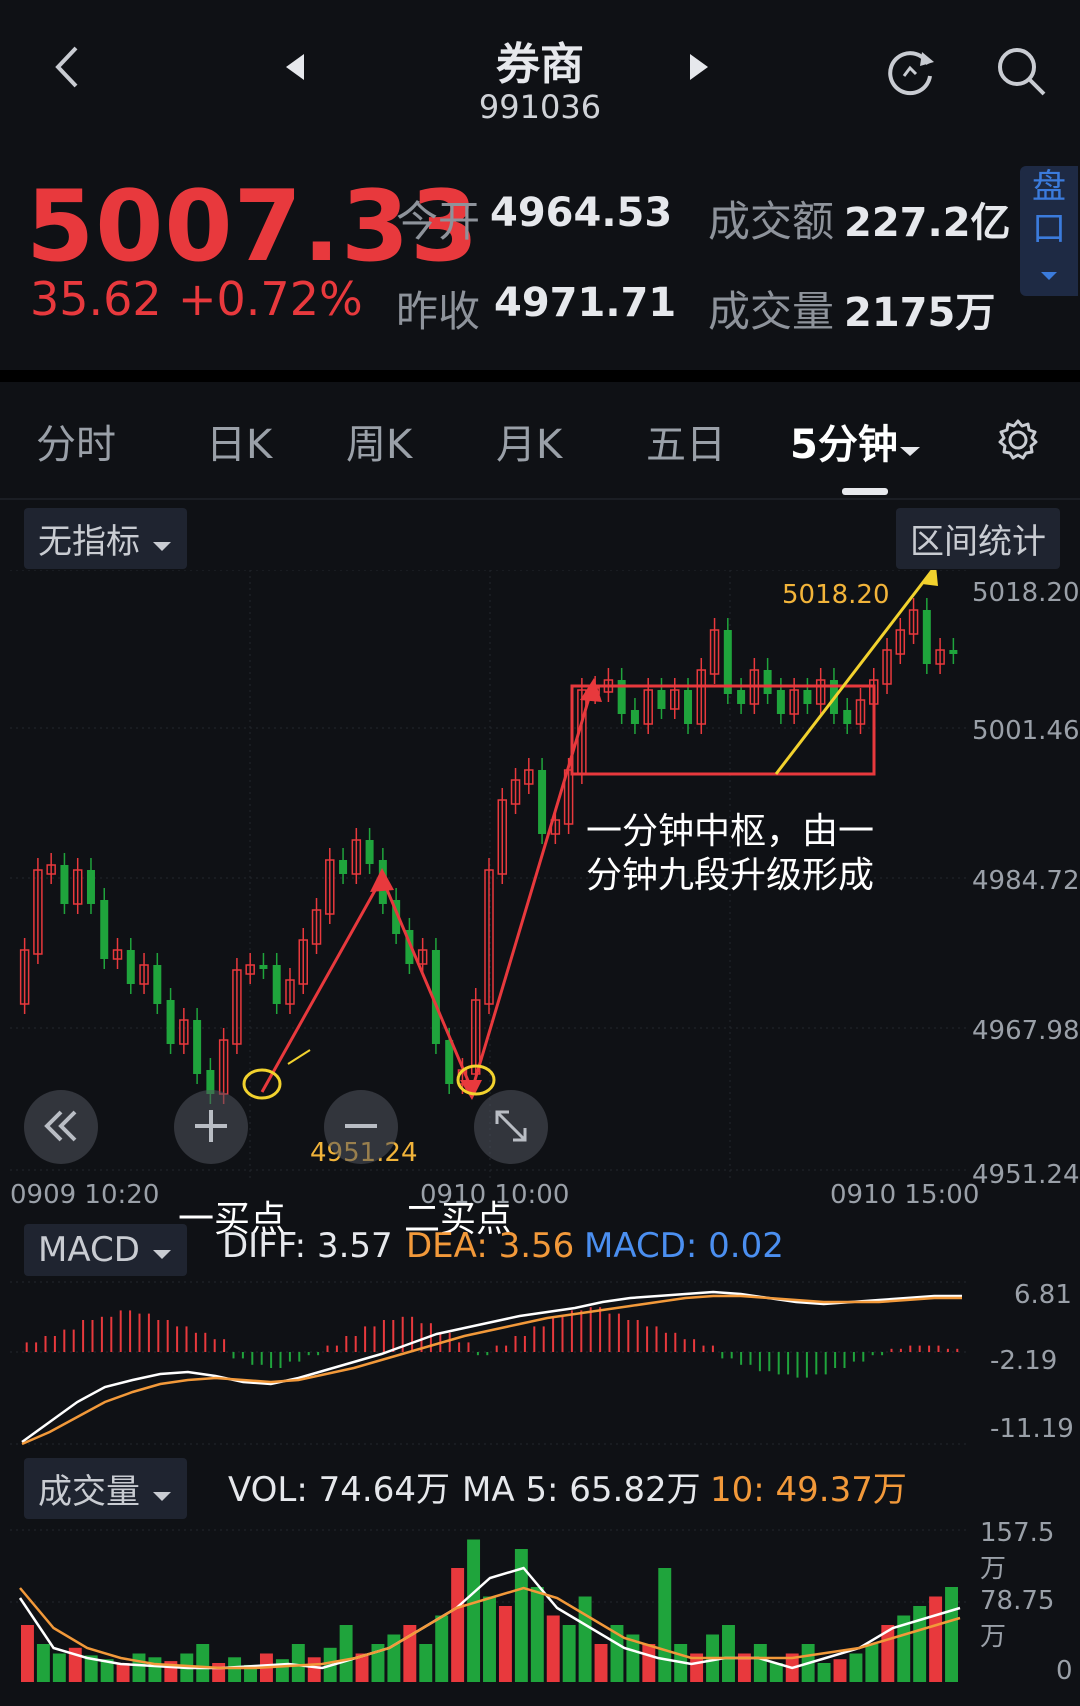 This screenshot has width=1080, height=1706. I want to click on macd-dea-value: DEA: 3.56, so click(490, 1246).